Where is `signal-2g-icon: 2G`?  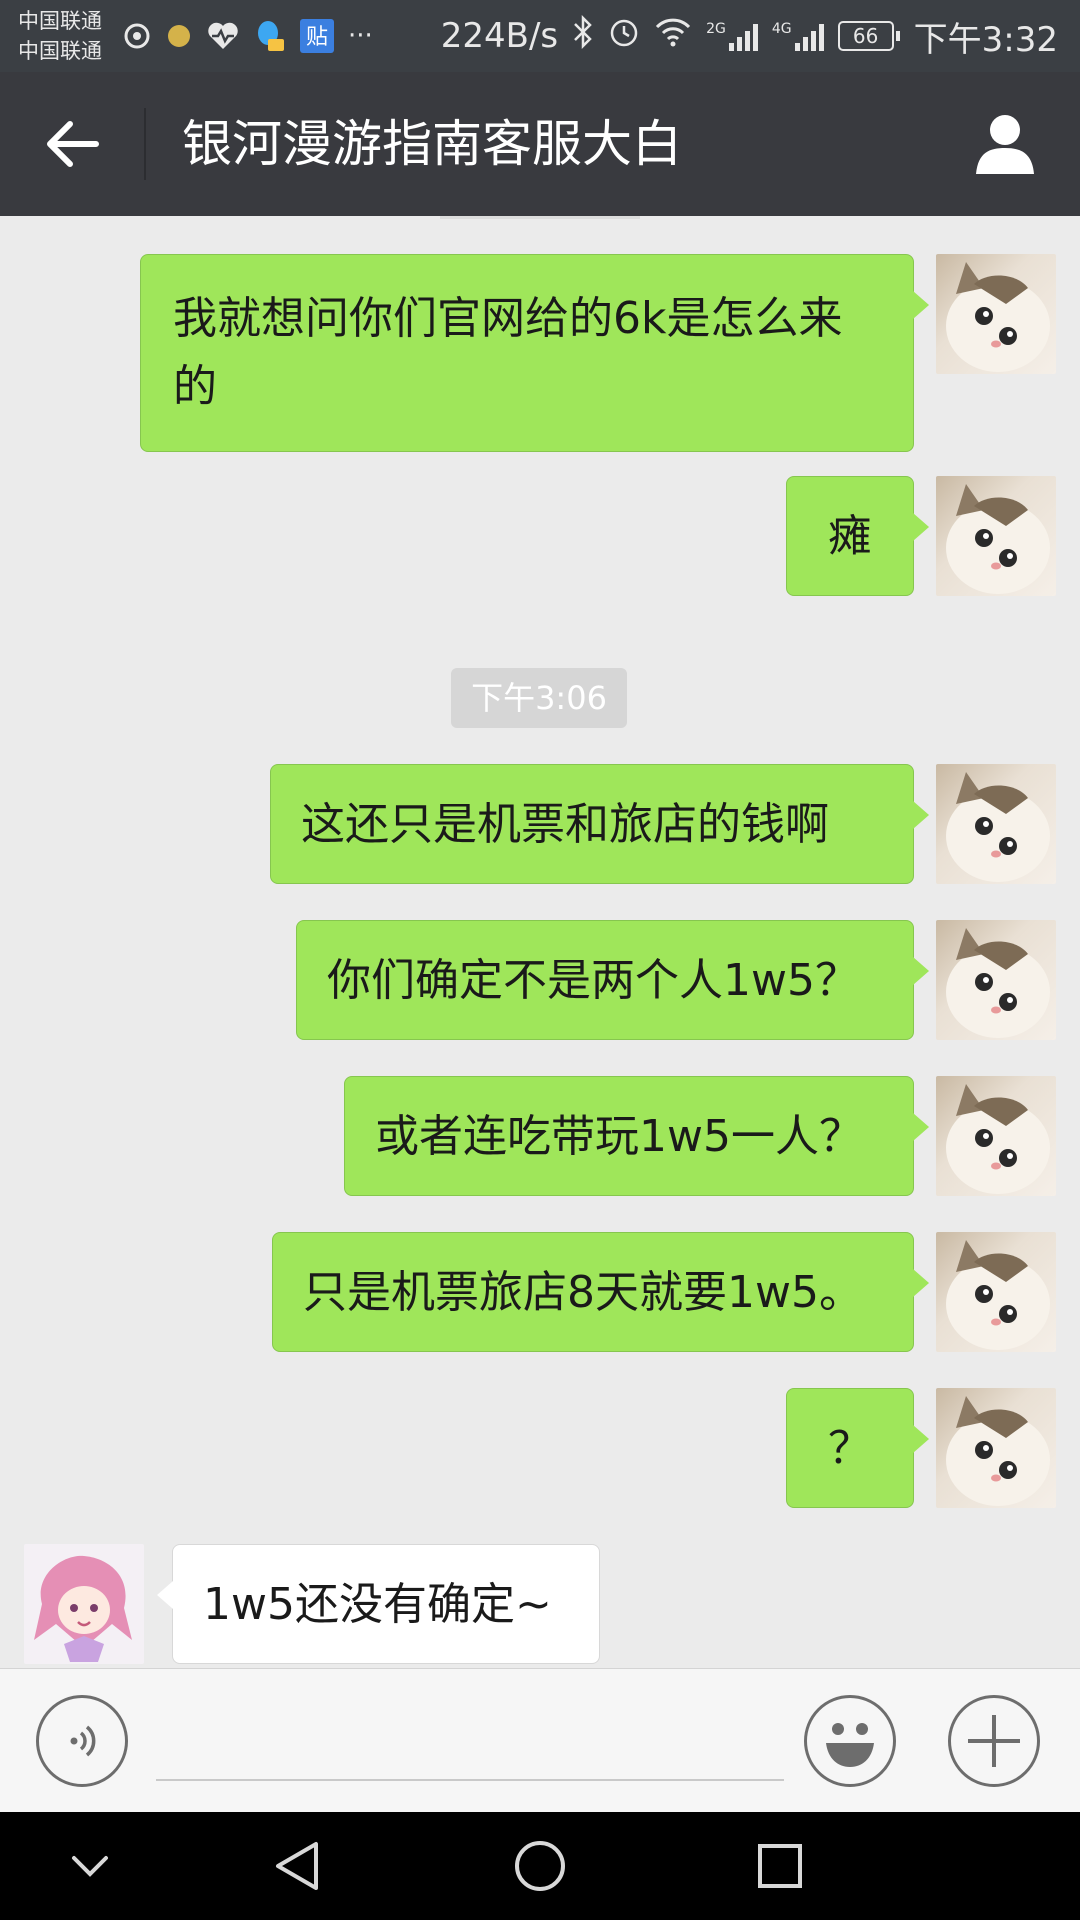 signal-2g-icon: 2G is located at coordinates (732, 36).